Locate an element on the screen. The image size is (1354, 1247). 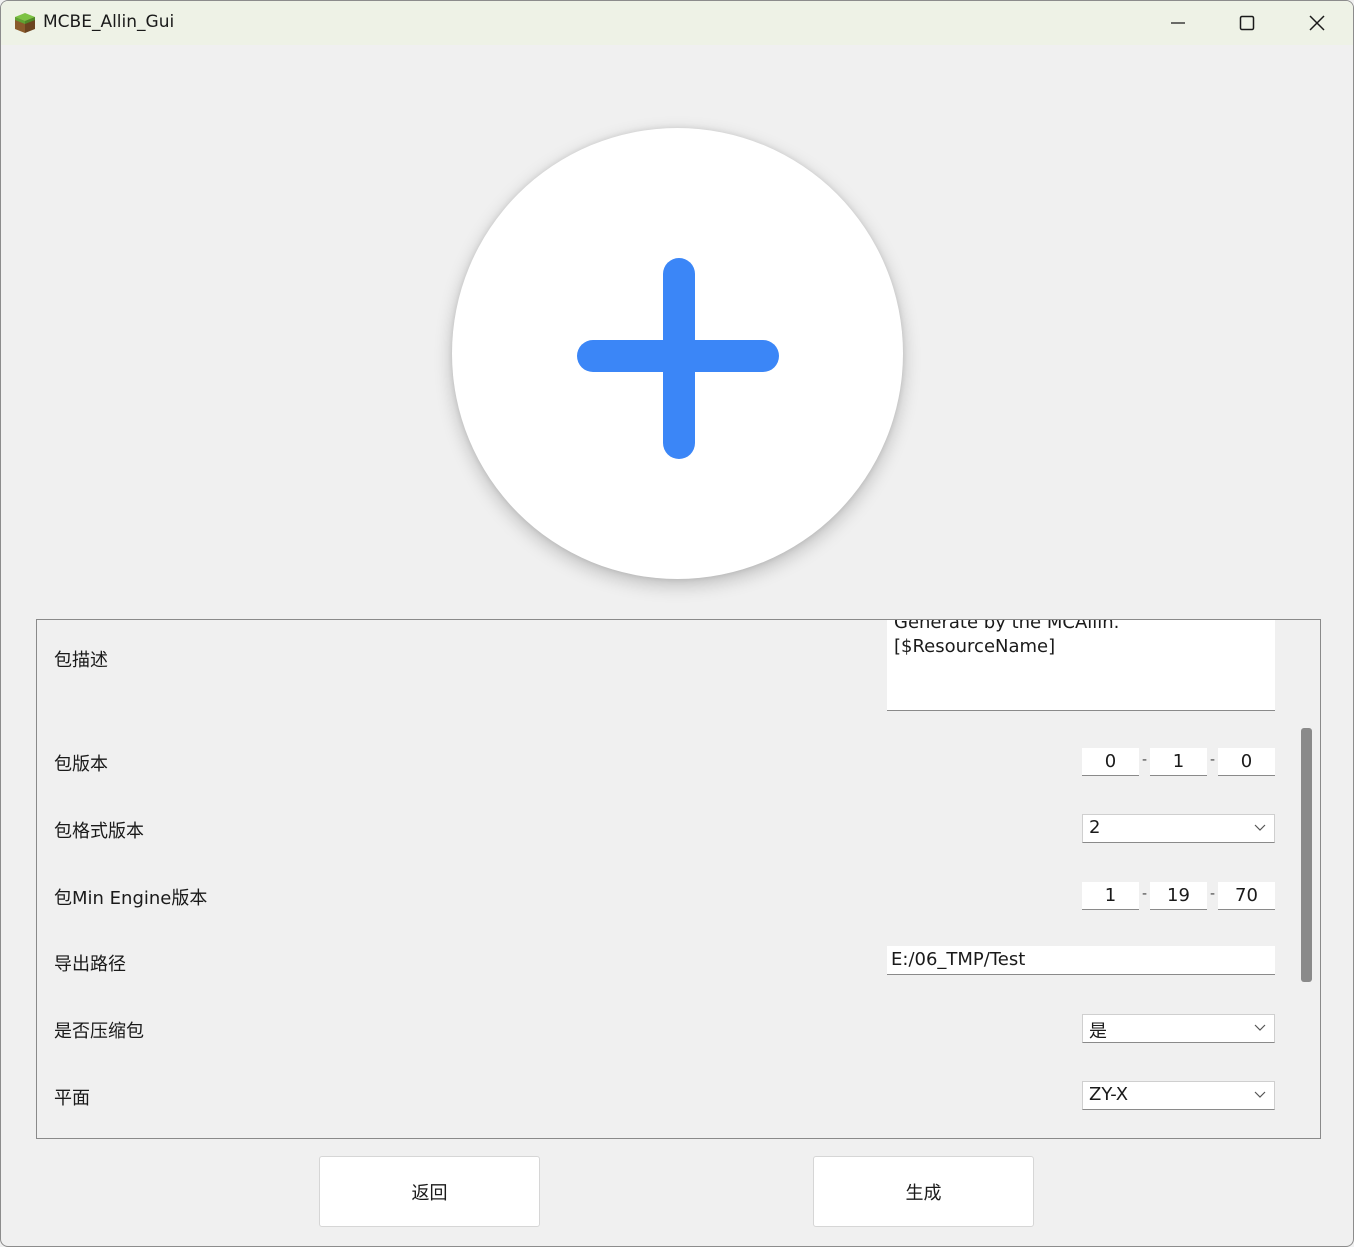
version-minor-input: 1 is located at coordinates (1178, 762).